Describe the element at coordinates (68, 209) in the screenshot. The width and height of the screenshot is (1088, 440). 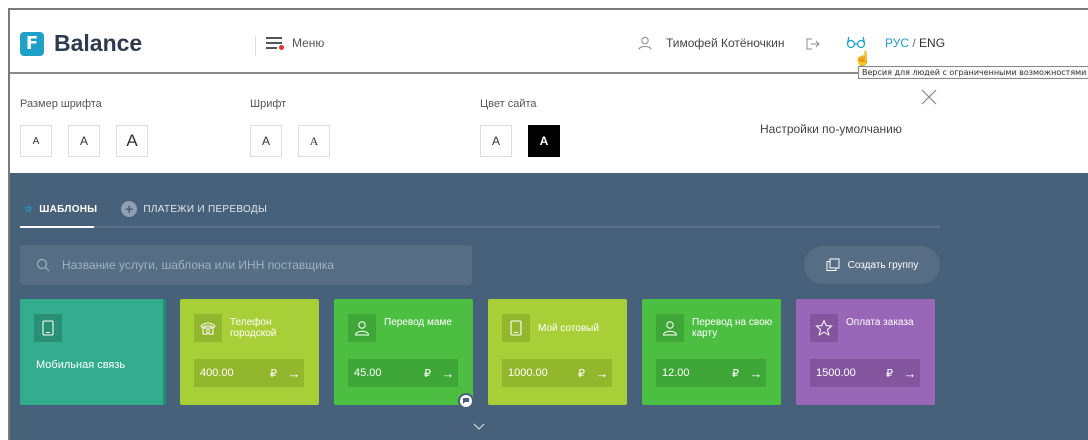
I see `tab-label: ШАБЛОНЫ` at that location.